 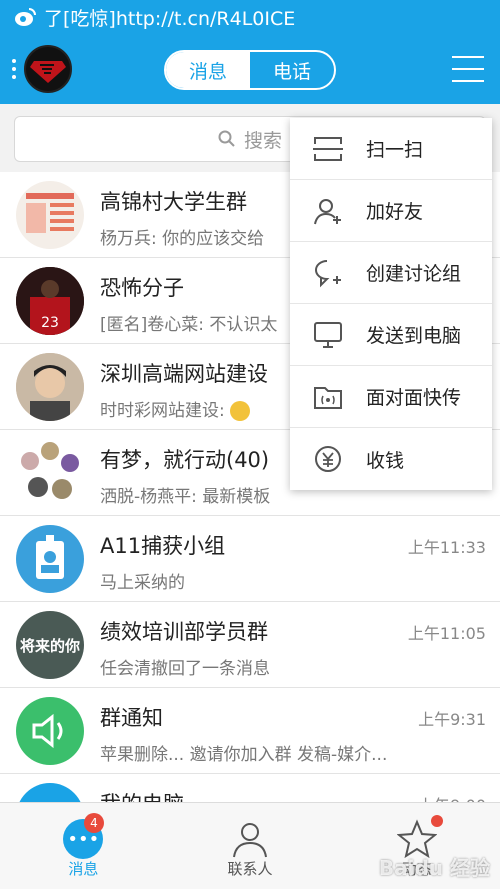 I want to click on group-avatar: 将来的你, so click(x=50, y=645).